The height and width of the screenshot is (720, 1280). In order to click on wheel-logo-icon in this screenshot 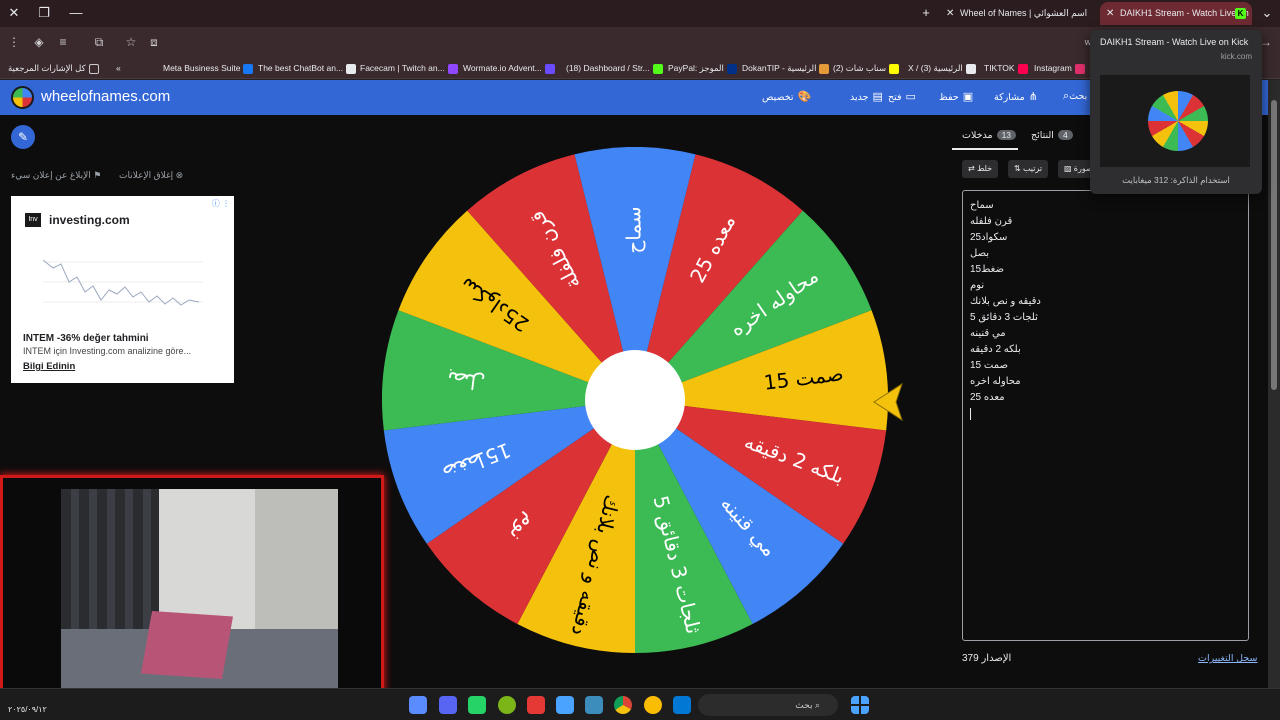, I will do `click(22, 97)`.